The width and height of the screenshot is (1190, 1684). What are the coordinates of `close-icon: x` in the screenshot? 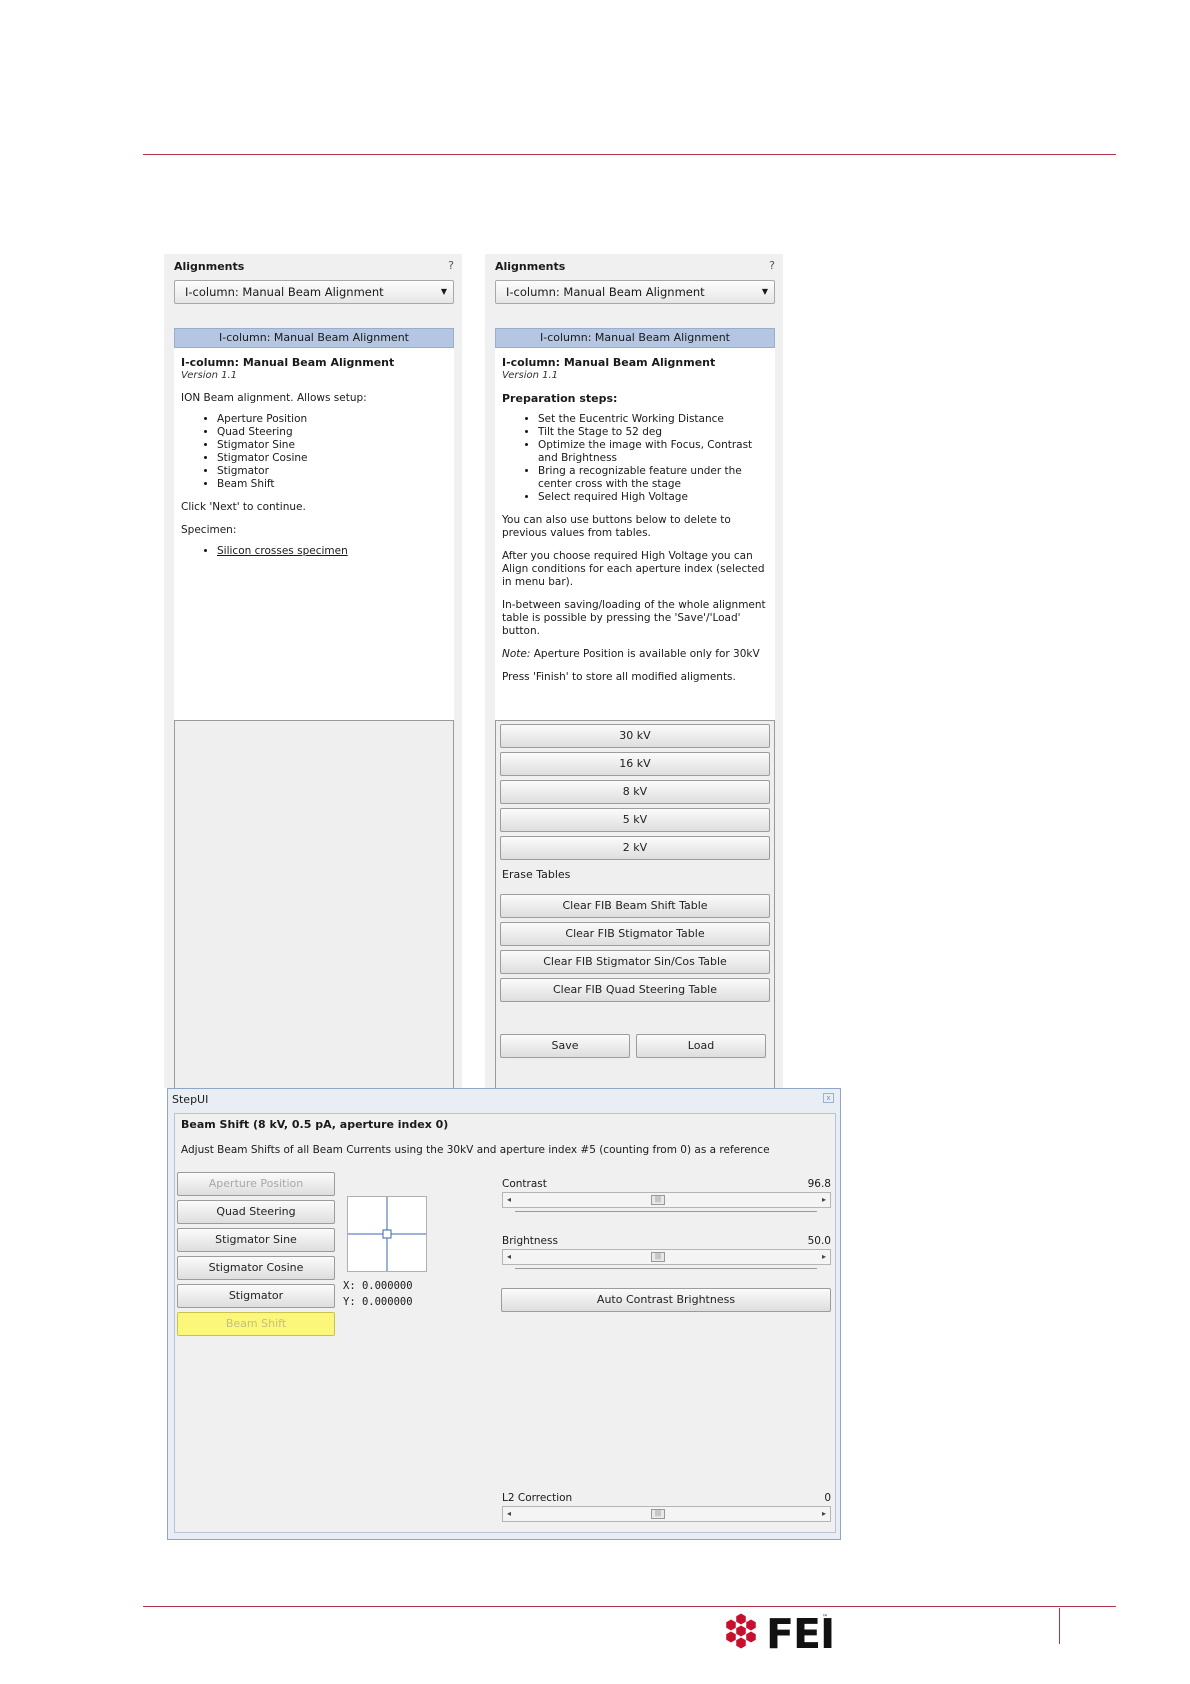 It's located at (828, 1098).